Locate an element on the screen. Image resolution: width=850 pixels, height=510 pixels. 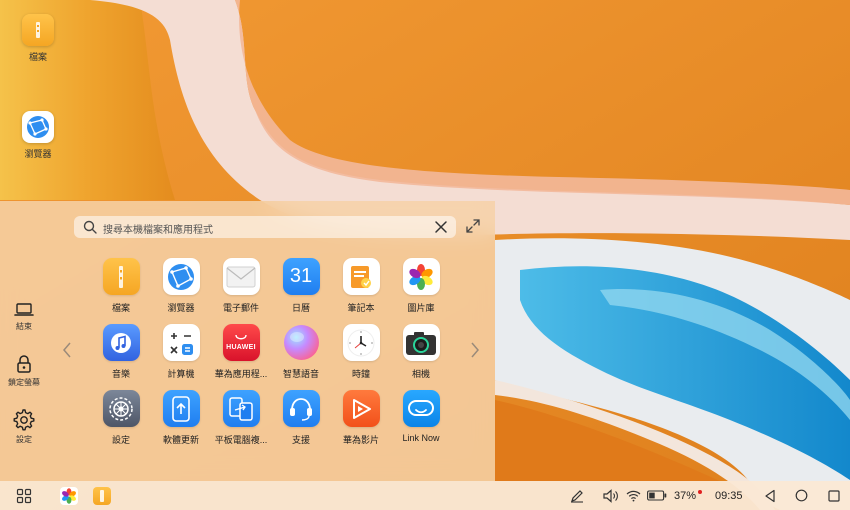
notepad-icon is located at coordinates (361, 276).